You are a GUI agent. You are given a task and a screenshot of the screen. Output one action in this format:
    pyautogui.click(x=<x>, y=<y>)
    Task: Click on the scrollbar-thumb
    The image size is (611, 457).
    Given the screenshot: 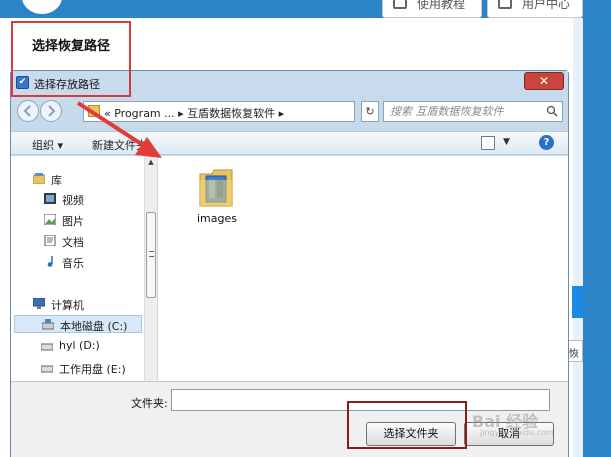 What is the action you would take?
    pyautogui.click(x=151, y=255)
    